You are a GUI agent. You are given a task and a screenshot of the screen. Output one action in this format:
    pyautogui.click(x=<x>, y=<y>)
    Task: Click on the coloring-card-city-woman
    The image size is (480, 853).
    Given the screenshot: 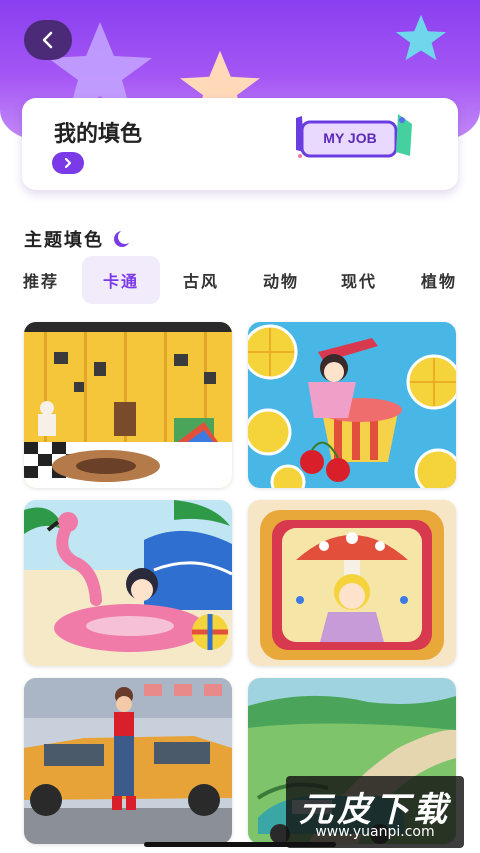 What is the action you would take?
    pyautogui.click(x=128, y=761)
    